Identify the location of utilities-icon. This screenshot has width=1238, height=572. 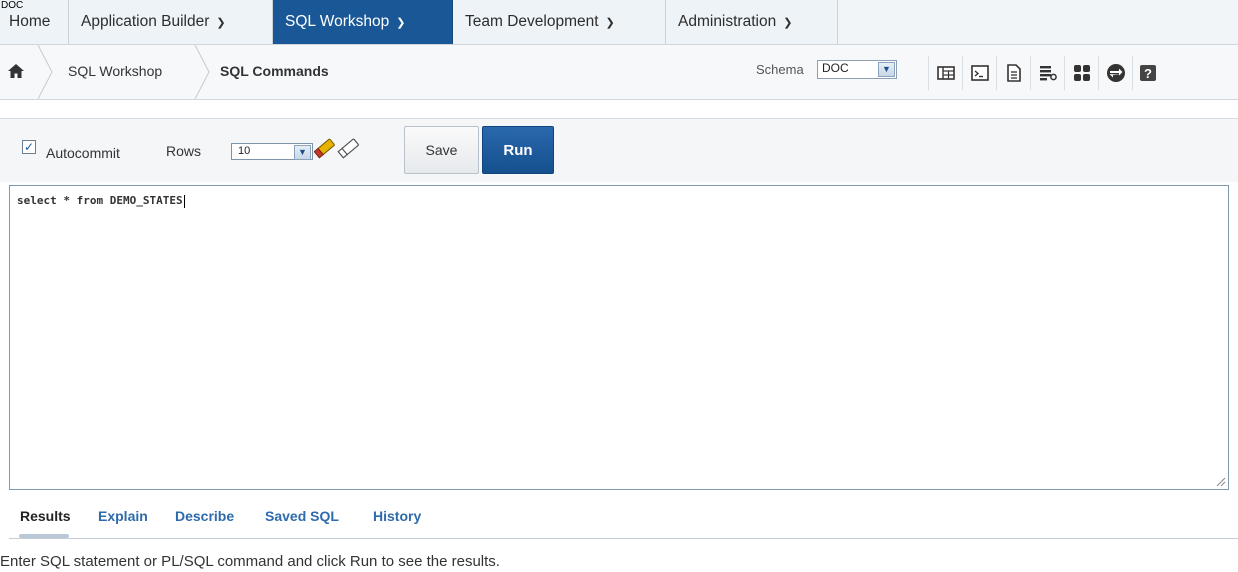
(1081, 73).